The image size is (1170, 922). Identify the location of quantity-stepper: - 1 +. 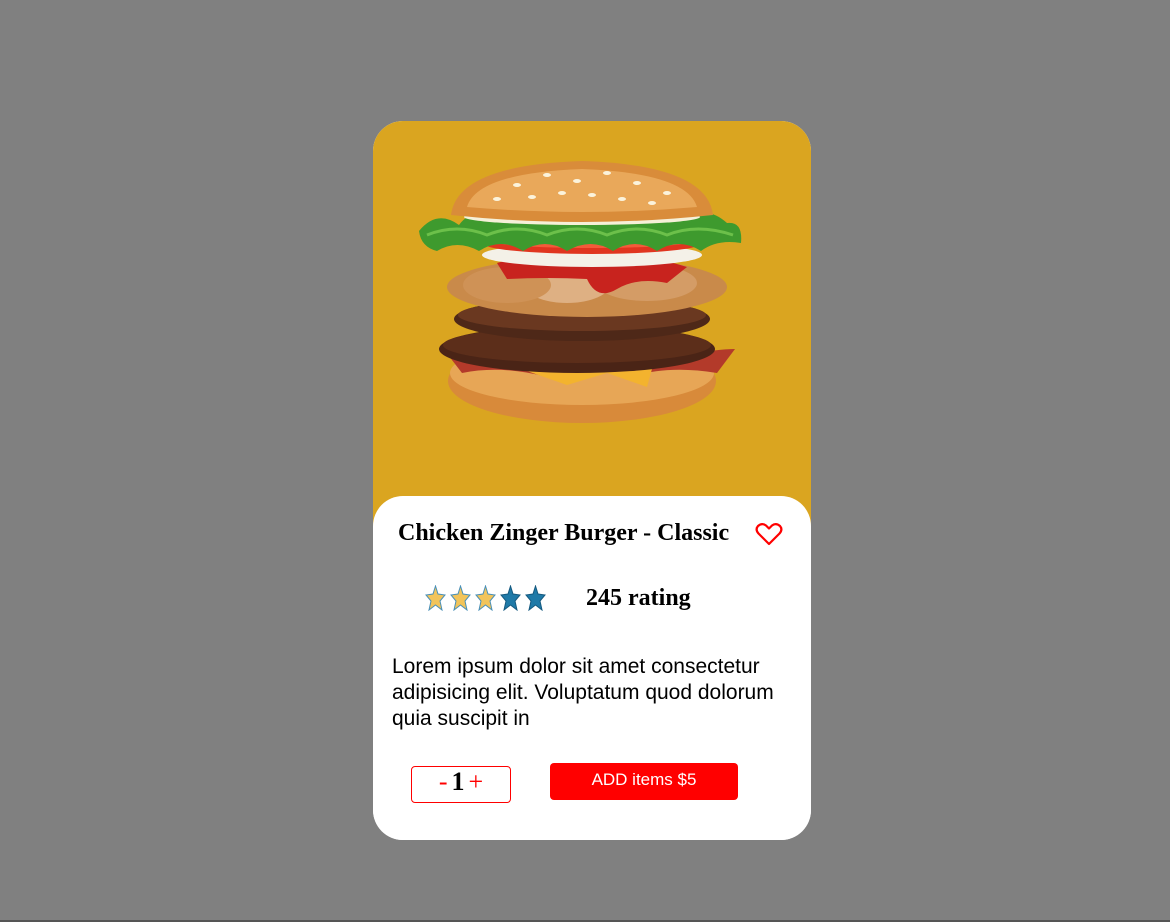
(461, 784).